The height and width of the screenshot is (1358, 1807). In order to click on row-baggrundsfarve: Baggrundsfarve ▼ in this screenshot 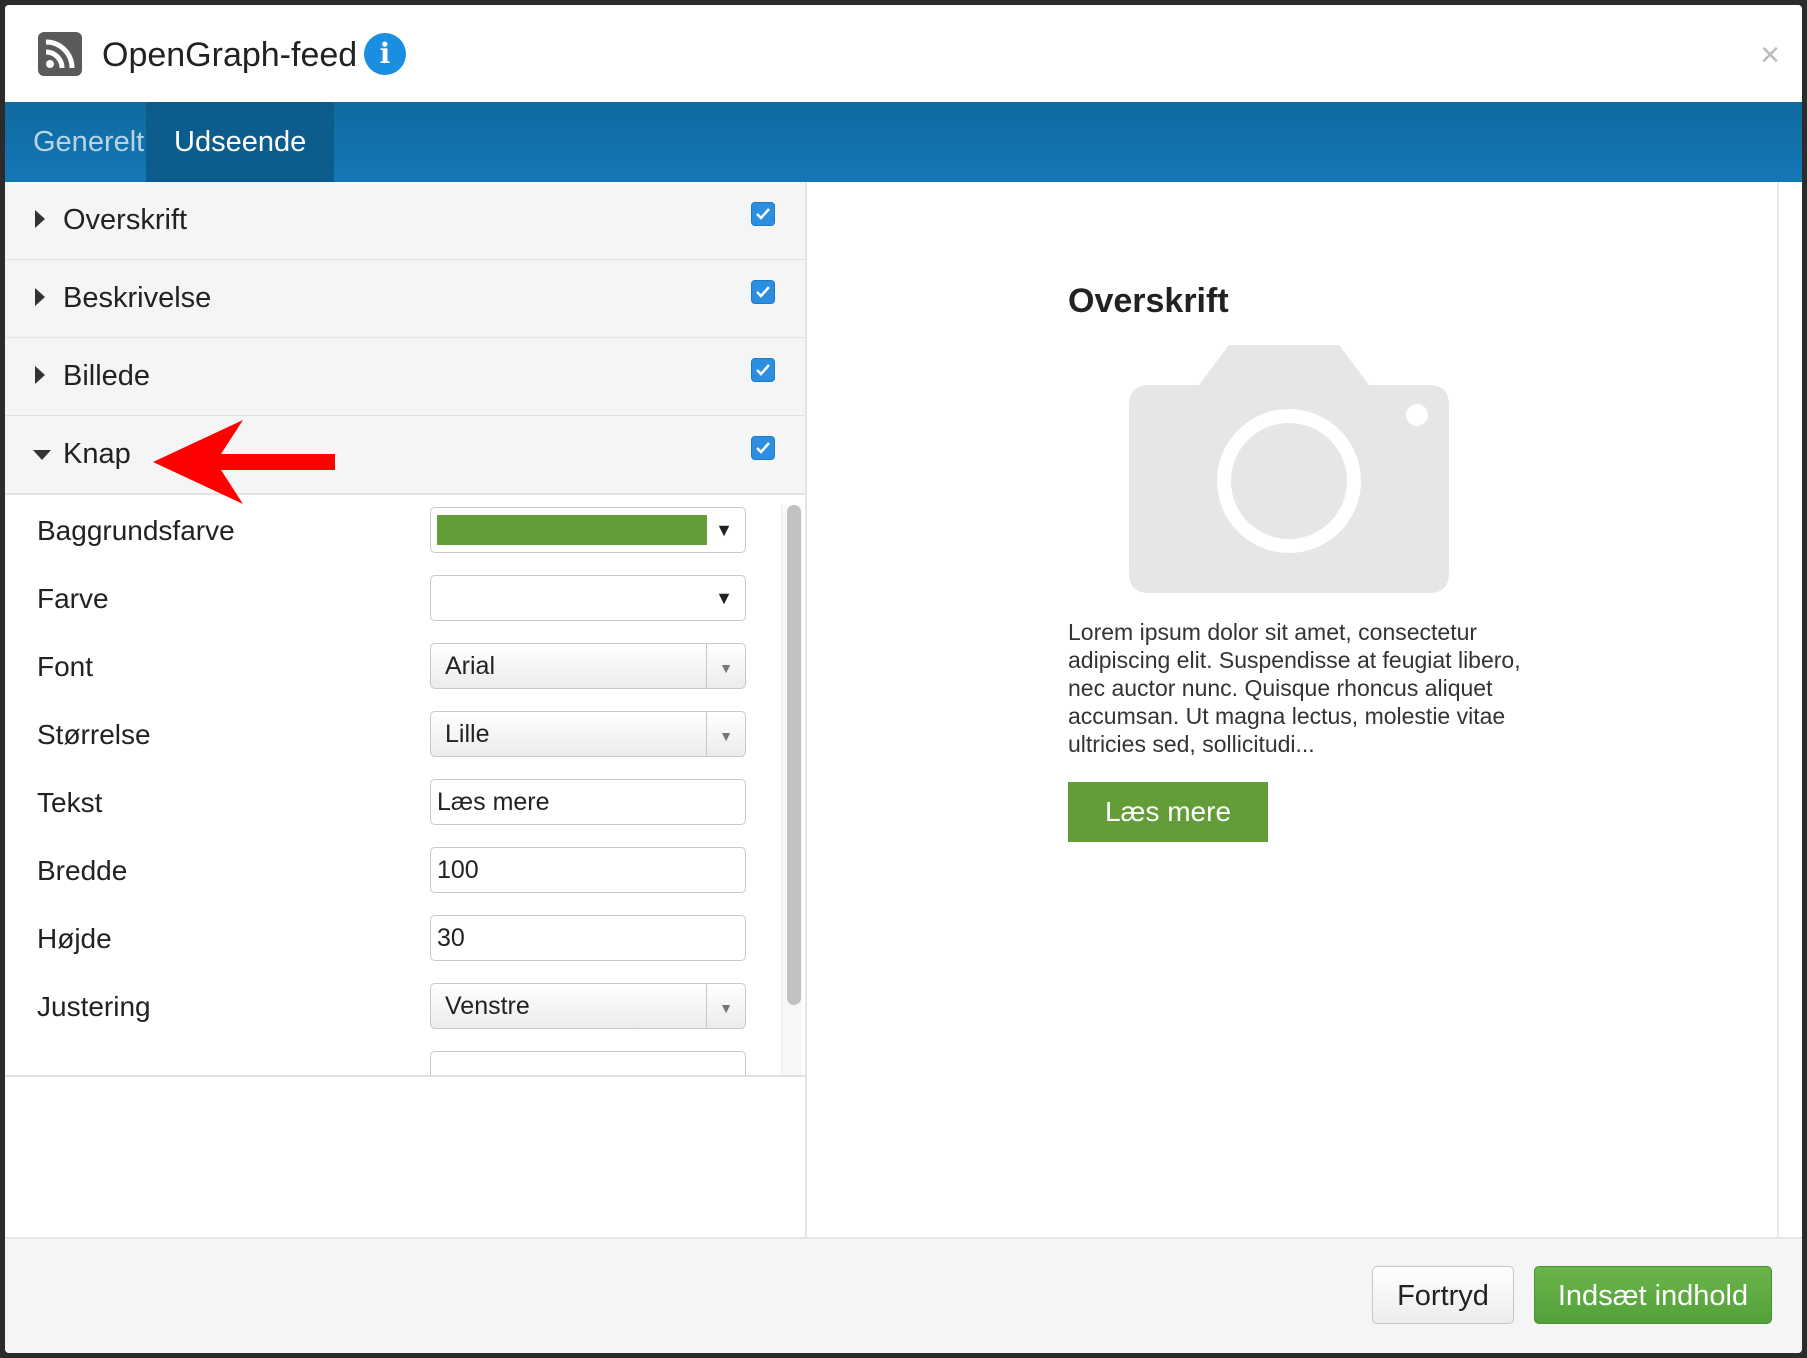, I will do `click(390, 531)`.